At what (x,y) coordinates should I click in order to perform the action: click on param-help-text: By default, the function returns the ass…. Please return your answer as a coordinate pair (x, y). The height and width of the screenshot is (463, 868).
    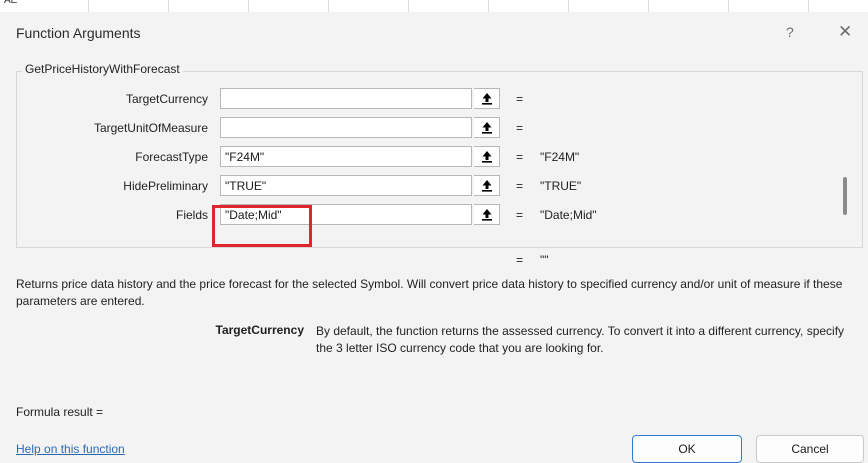
    Looking at the image, I should click on (580, 339).